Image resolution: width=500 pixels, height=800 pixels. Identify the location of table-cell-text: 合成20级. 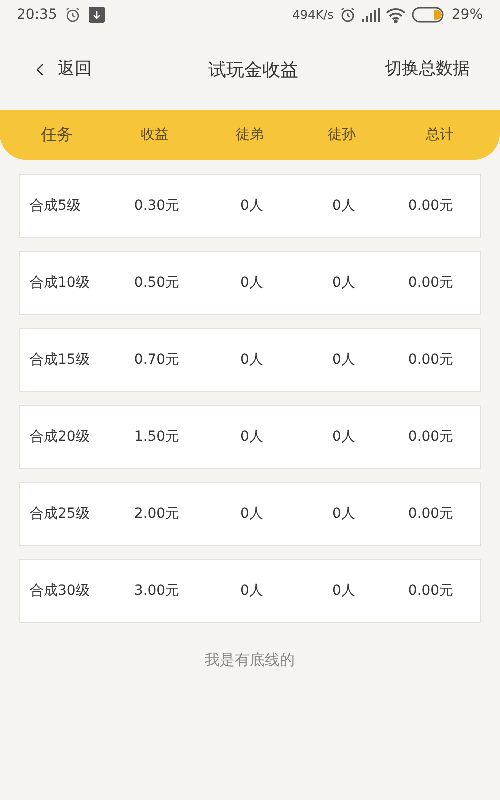
(60, 437).